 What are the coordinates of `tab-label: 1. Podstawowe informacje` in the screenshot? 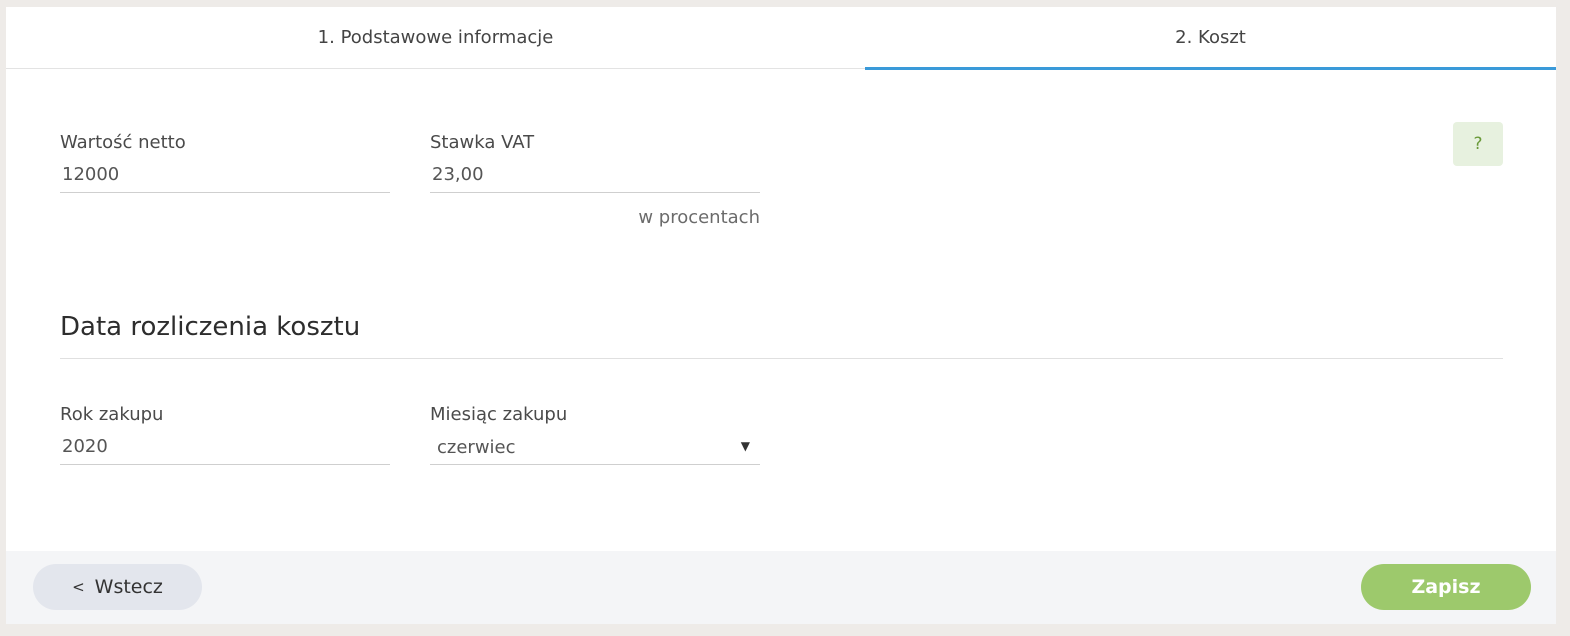 It's located at (435, 37).